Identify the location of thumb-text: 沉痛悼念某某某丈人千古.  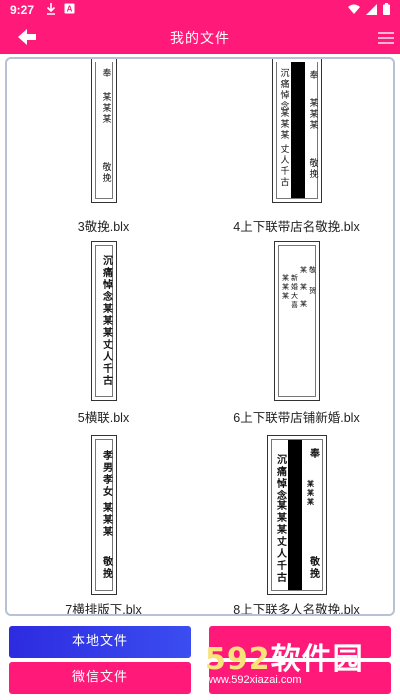
(106, 321).